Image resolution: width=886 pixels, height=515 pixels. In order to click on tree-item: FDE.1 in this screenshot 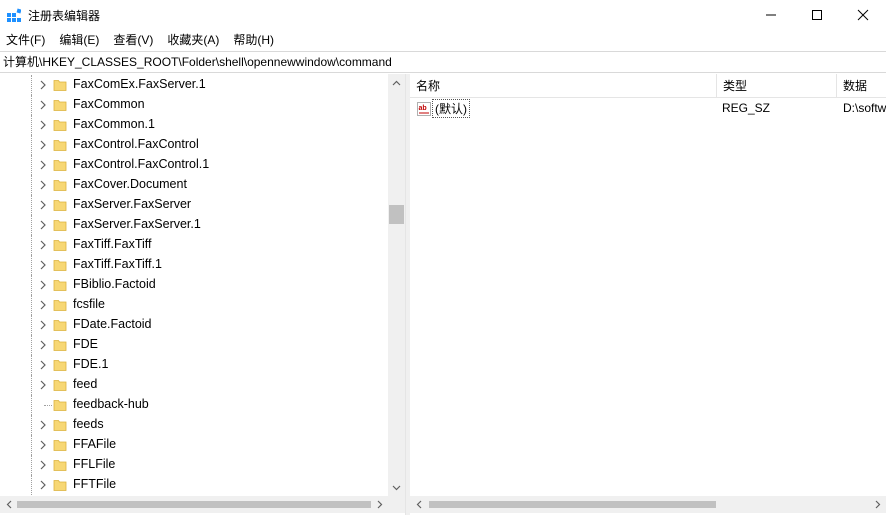, I will do `click(194, 365)`.